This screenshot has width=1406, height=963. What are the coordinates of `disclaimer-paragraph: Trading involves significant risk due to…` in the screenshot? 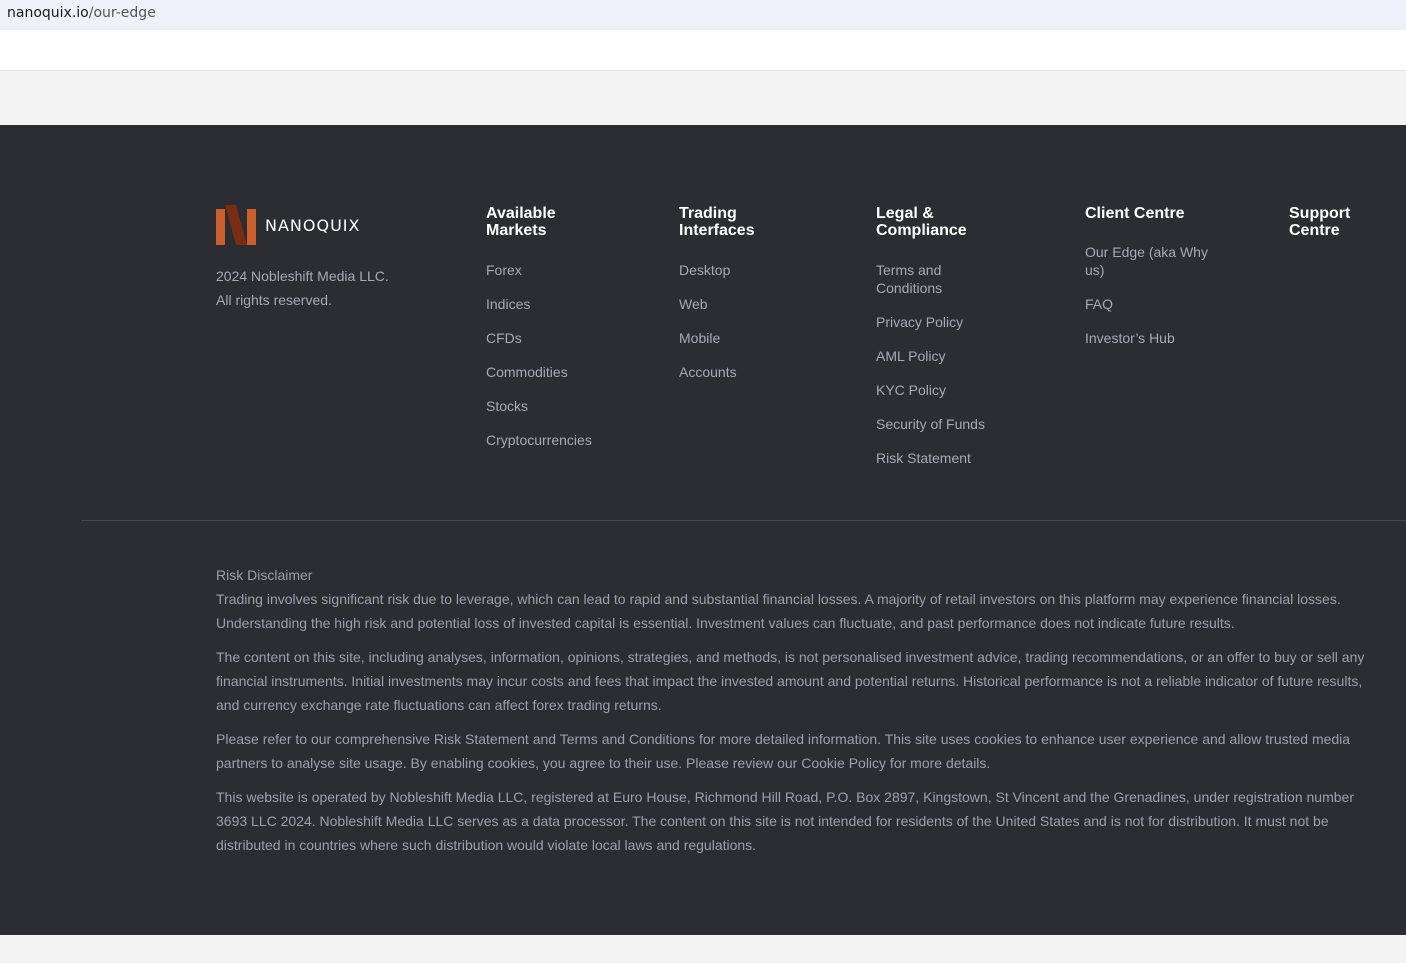 It's located at (778, 611).